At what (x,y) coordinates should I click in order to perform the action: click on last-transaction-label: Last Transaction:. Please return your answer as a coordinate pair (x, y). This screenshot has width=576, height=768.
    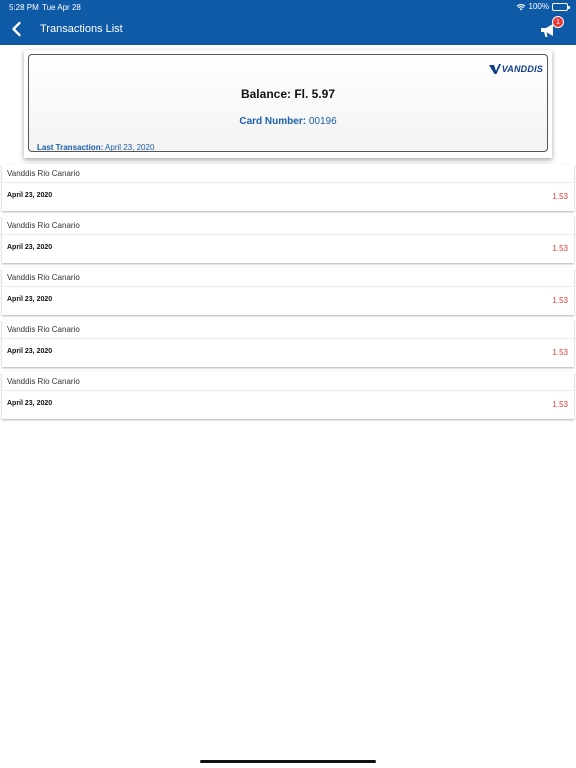
    Looking at the image, I should click on (70, 147).